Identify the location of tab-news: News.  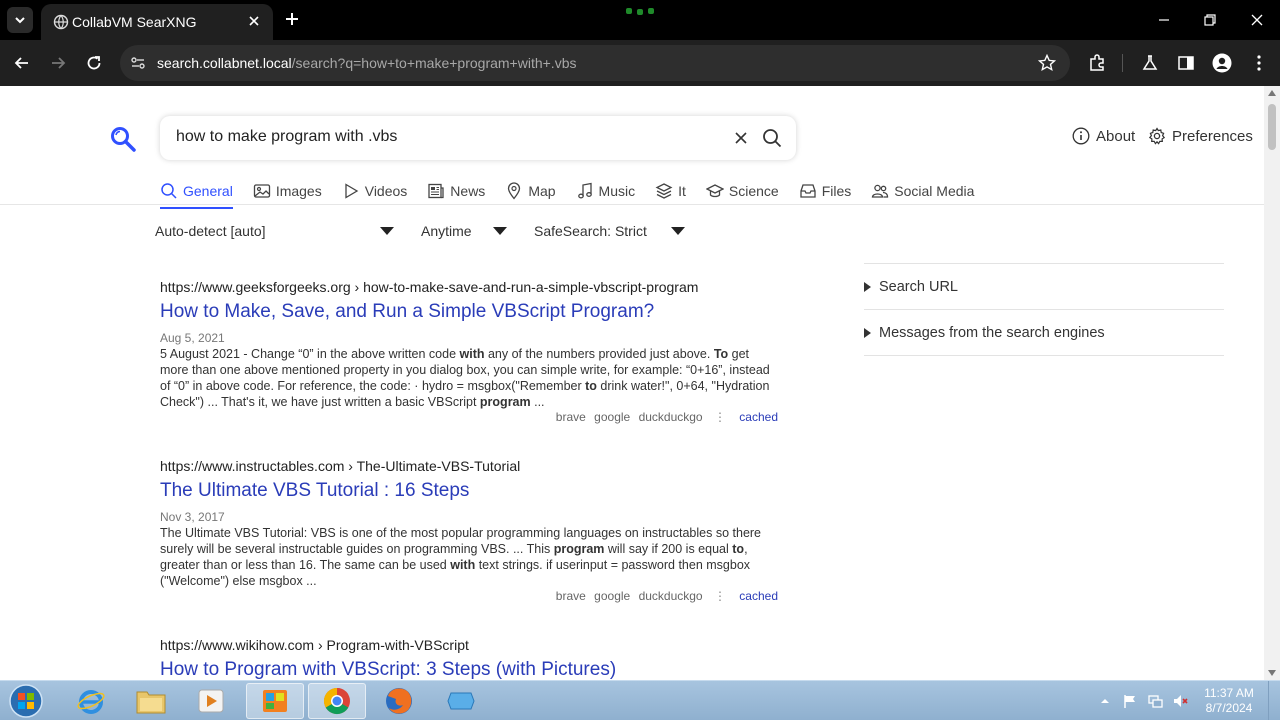
(456, 191).